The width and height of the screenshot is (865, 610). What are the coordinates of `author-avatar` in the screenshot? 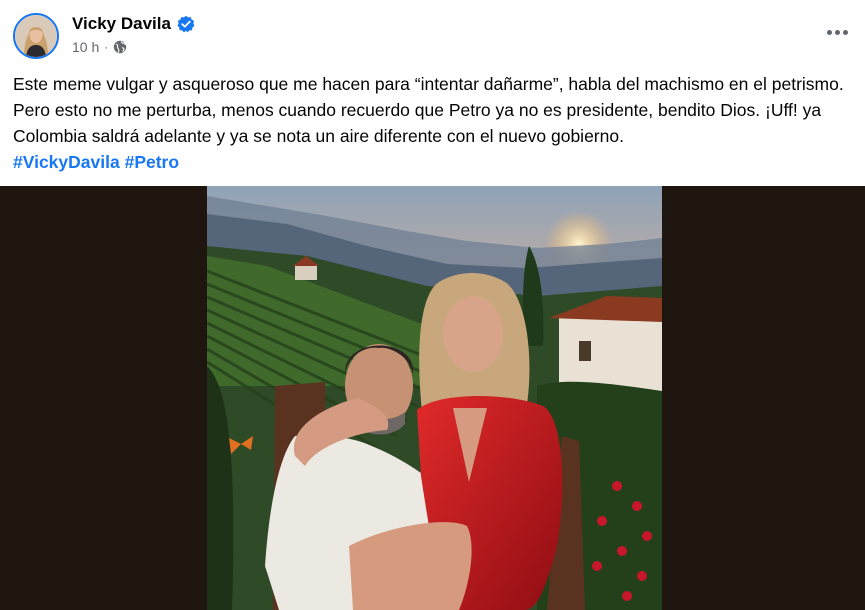 It's located at (36, 36).